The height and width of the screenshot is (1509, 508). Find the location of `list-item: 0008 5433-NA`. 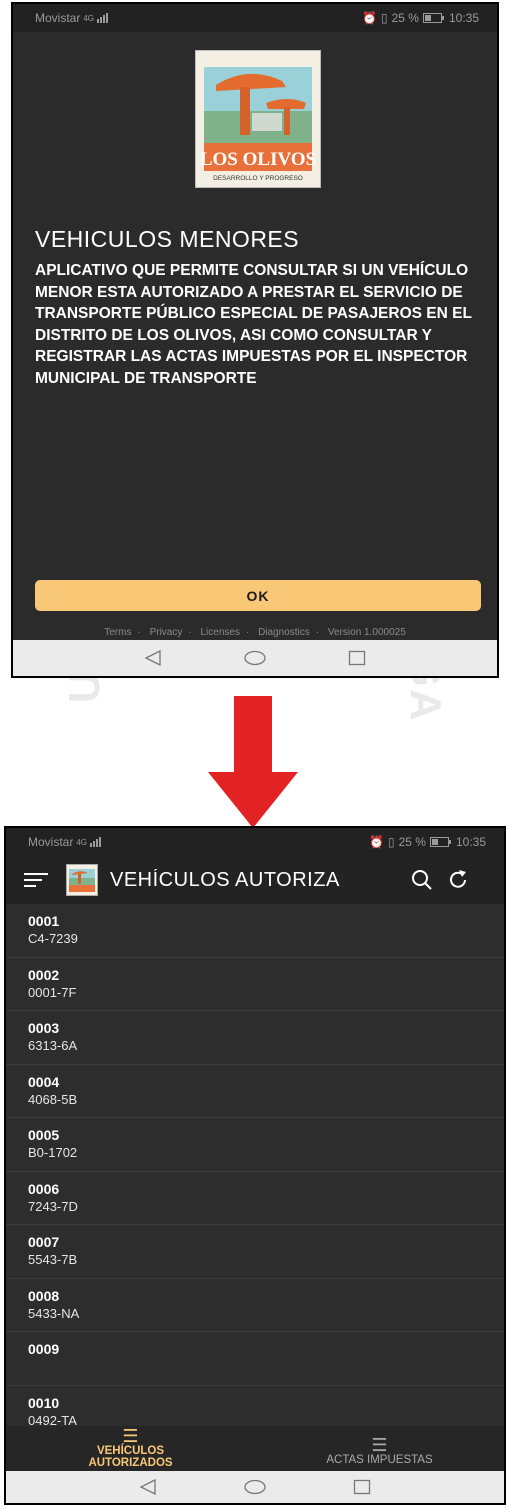

list-item: 0008 5433-NA is located at coordinates (255, 1305).